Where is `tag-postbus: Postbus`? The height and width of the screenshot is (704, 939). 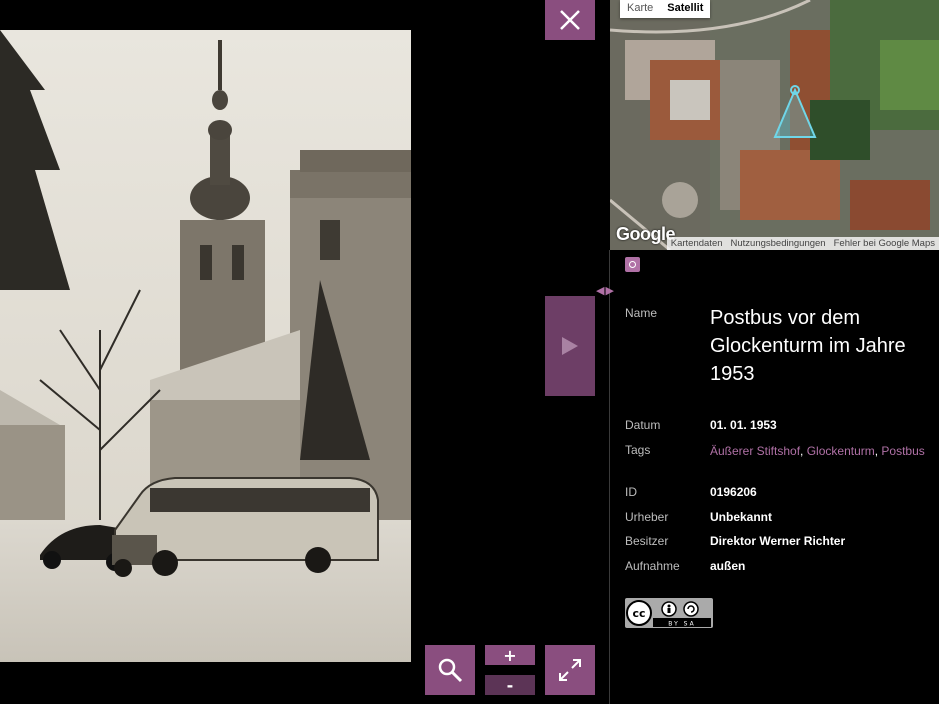 tag-postbus: Postbus is located at coordinates (902, 451).